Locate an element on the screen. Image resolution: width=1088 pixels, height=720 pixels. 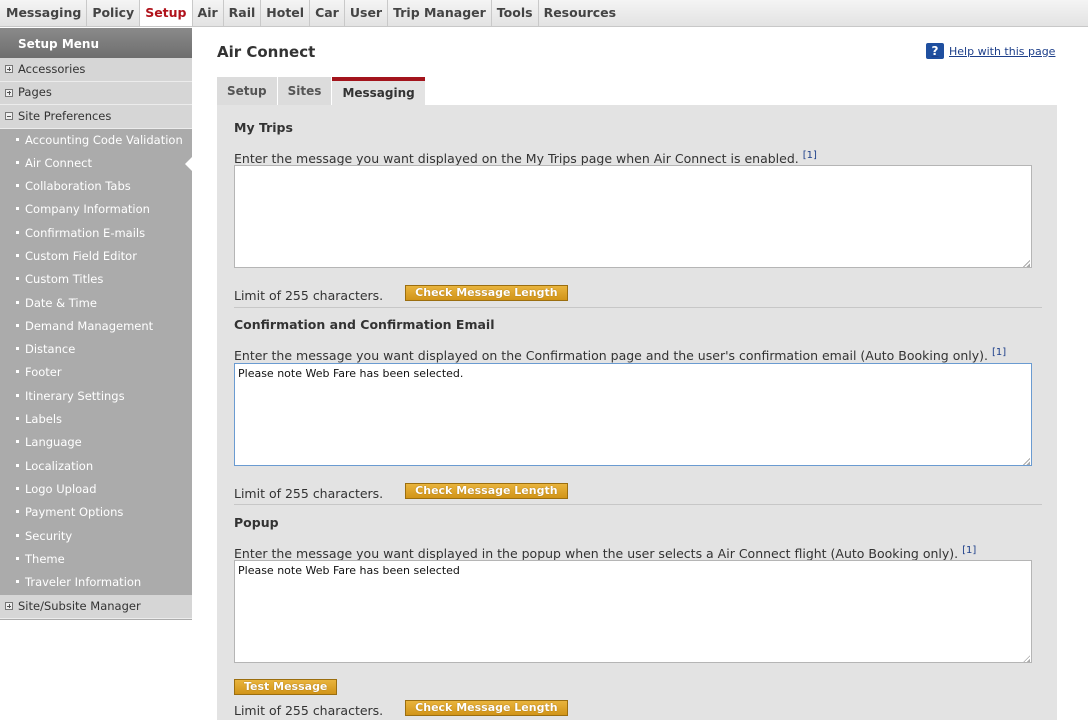
sidebar-item-label: Payment Options is located at coordinates (74, 512).